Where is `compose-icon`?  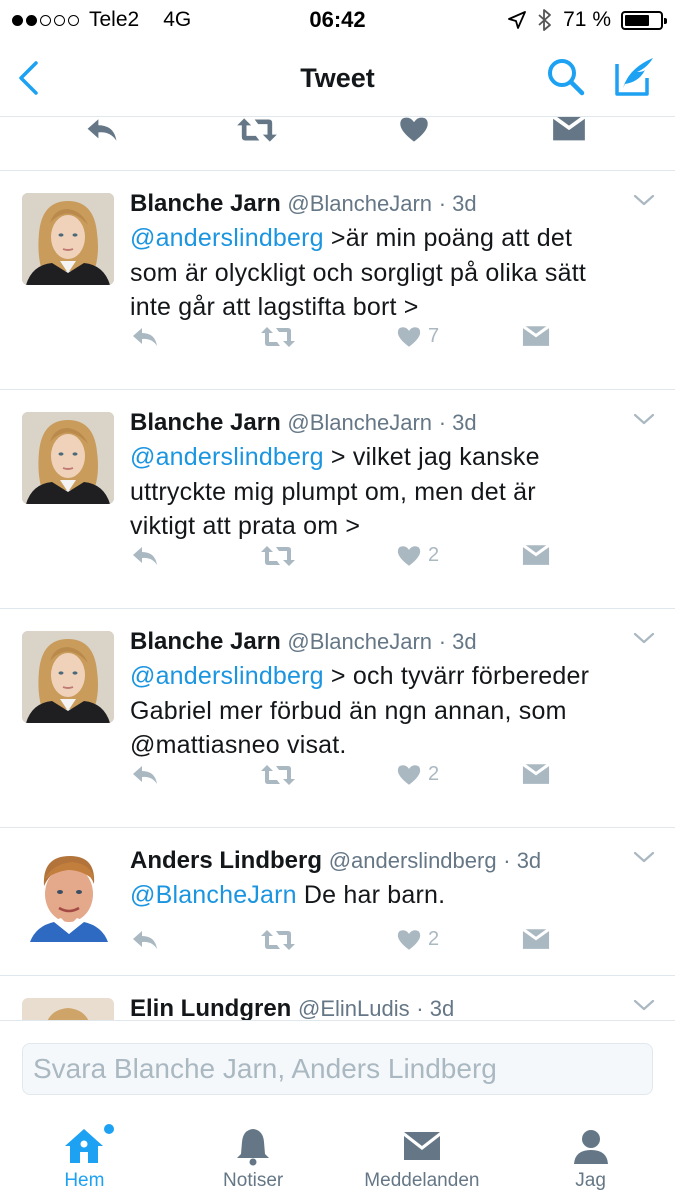
compose-icon is located at coordinates (634, 77).